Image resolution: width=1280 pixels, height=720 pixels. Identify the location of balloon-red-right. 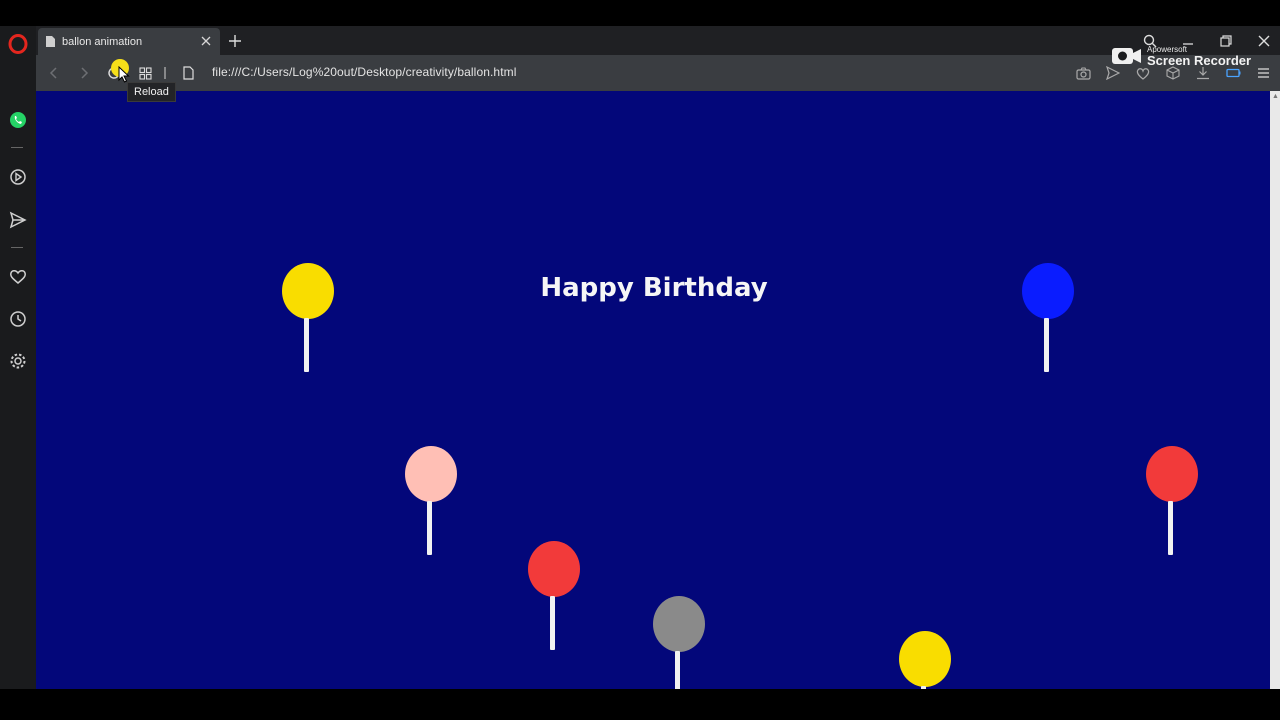
(1172, 501).